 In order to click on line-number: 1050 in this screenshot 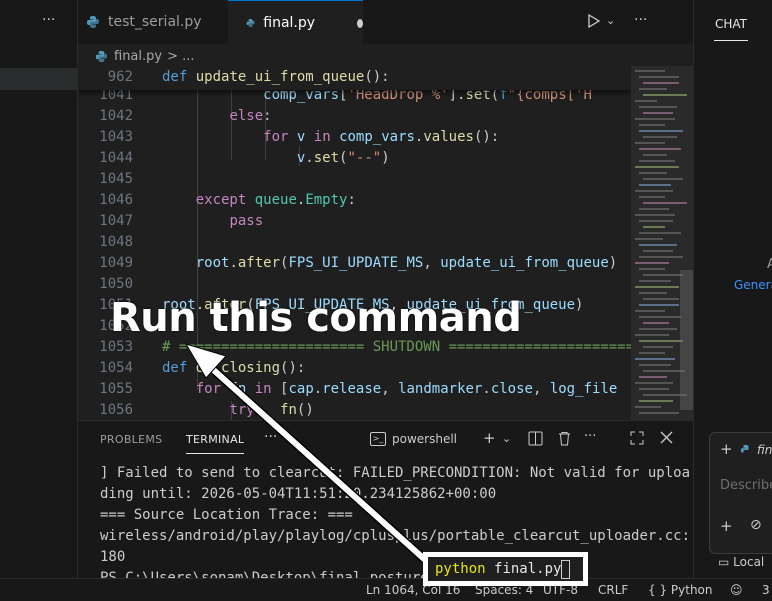, I will do `click(116, 284)`.